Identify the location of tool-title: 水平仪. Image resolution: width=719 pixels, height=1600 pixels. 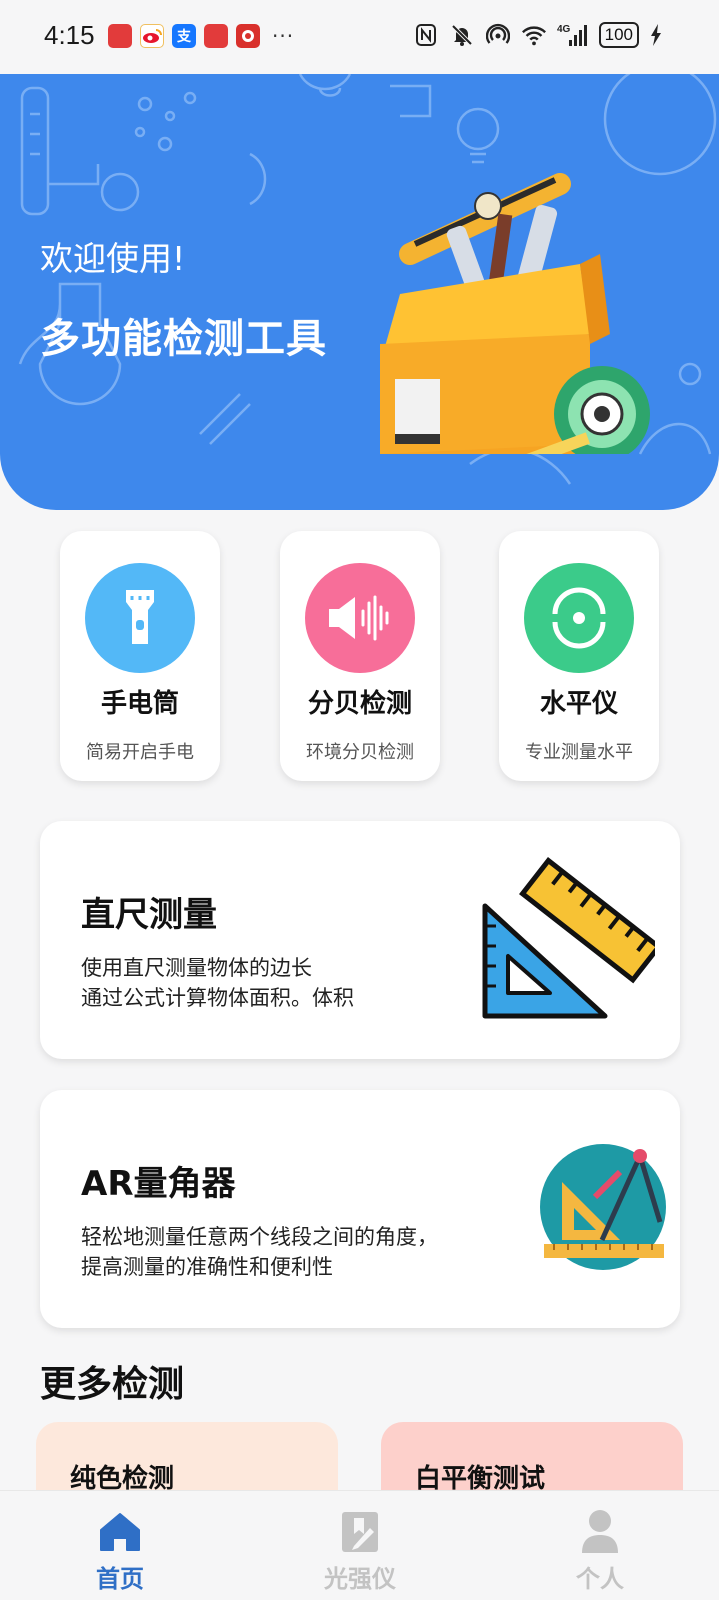
(578, 704).